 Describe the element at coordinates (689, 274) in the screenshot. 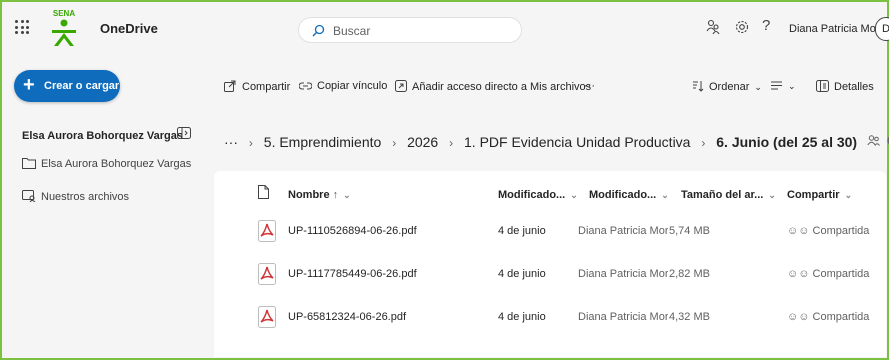

I see `file-size: 2,82 MB` at that location.